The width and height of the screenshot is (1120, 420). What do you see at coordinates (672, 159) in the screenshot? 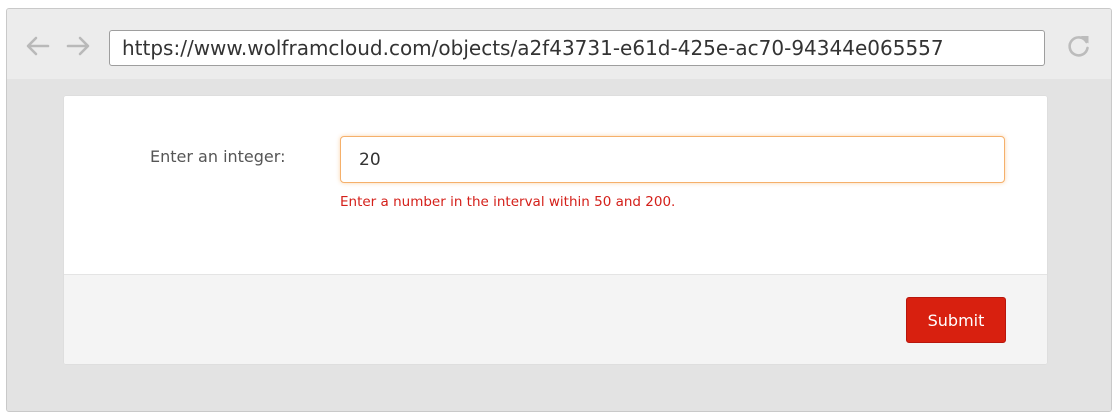
I see `integer-input` at bounding box center [672, 159].